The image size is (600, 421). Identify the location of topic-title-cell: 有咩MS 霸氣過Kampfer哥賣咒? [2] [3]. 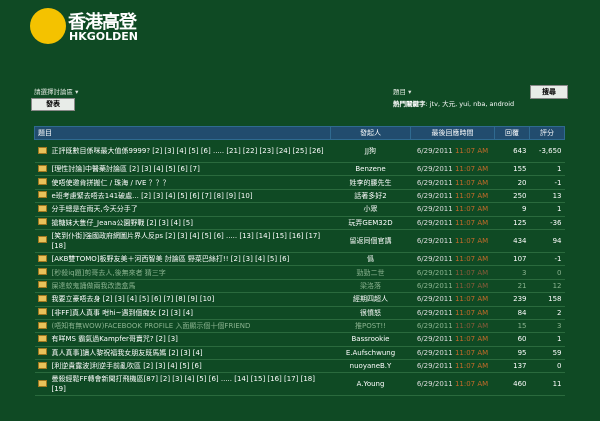
(189, 339).